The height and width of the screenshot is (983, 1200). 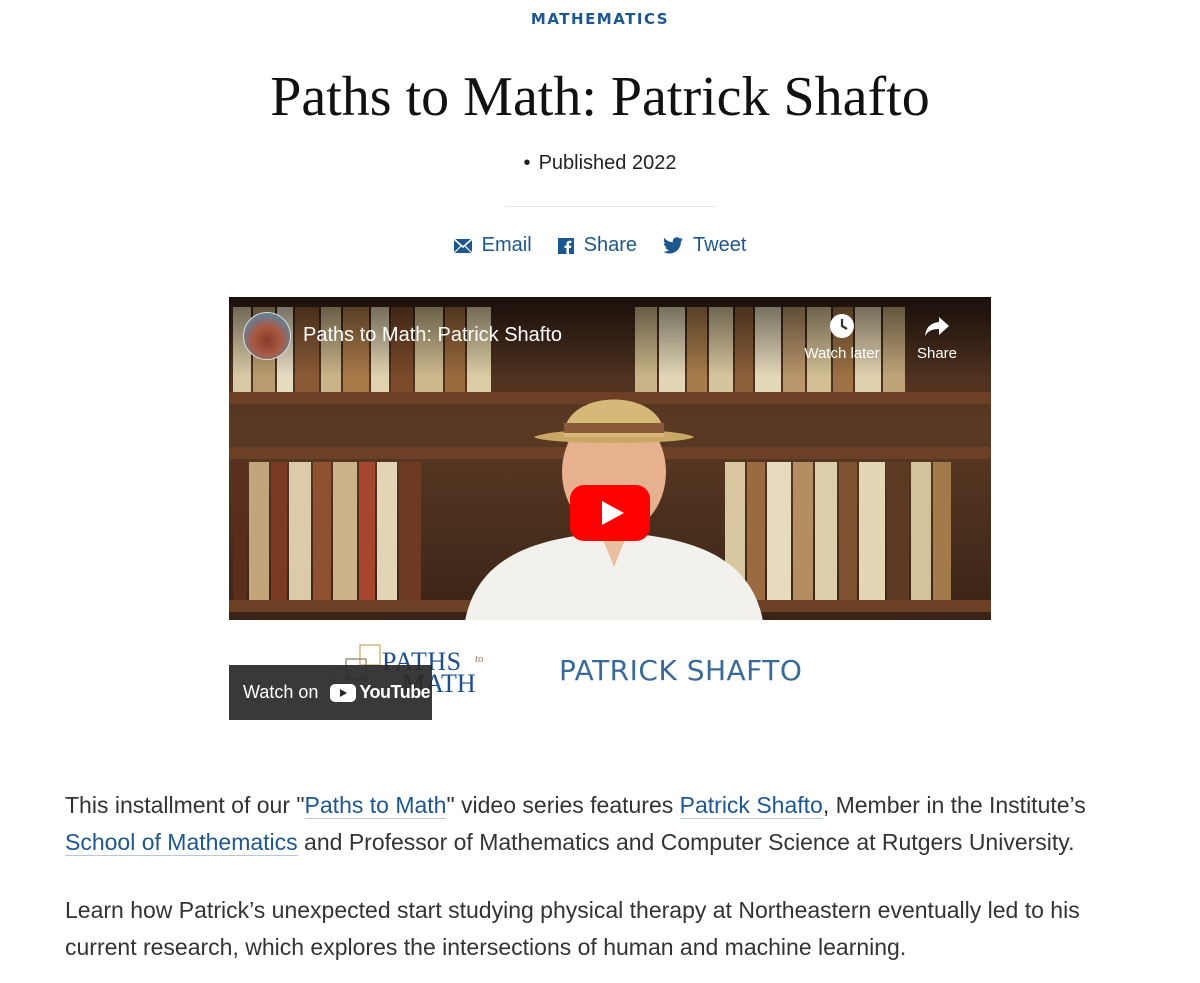 What do you see at coordinates (462, 245) in the screenshot?
I see `envelope-icon` at bounding box center [462, 245].